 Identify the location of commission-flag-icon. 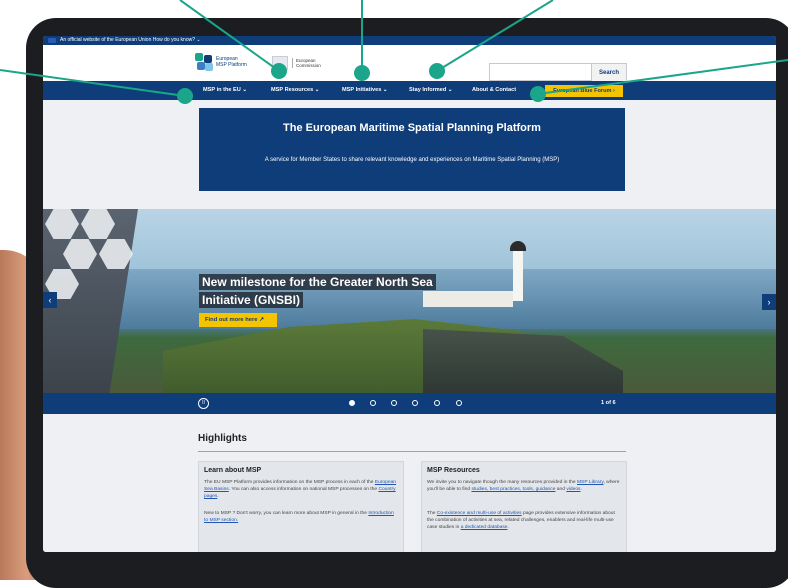
(280, 63).